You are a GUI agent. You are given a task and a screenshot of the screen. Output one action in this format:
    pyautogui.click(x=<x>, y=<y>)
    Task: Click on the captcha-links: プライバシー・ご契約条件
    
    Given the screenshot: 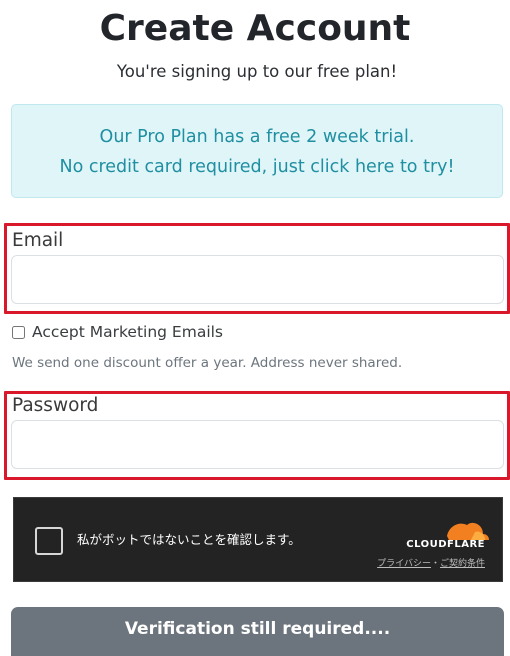 What is the action you would take?
    pyautogui.click(x=419, y=562)
    